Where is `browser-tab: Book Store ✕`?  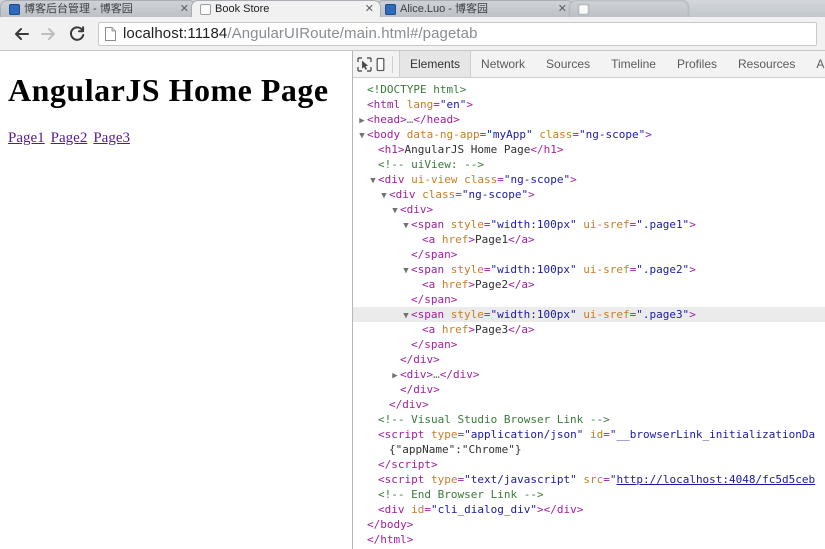 browser-tab: Book Store ✕ is located at coordinates (286, 8).